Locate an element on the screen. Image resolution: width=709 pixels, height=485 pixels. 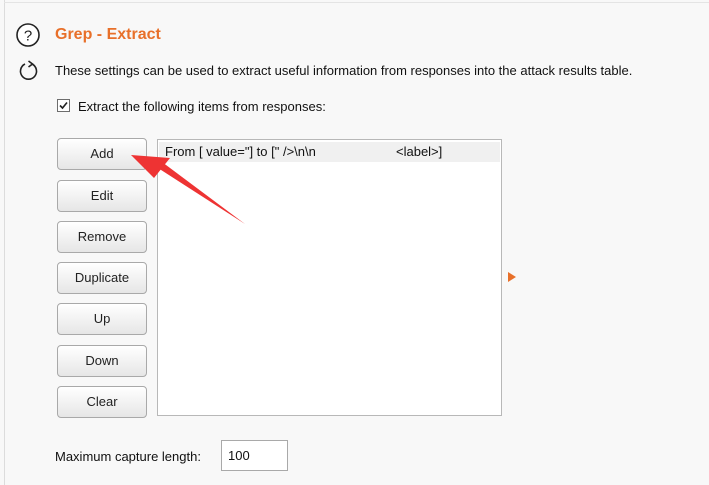
panel-top-border is located at coordinates (356, 2).